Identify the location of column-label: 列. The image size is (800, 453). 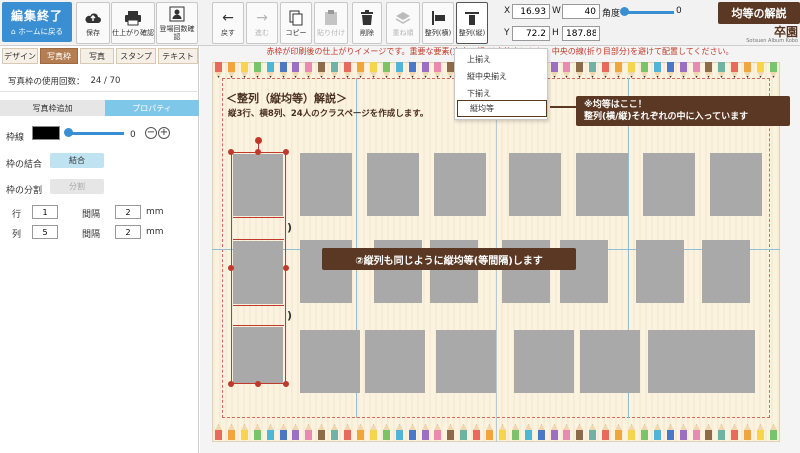
(17, 235).